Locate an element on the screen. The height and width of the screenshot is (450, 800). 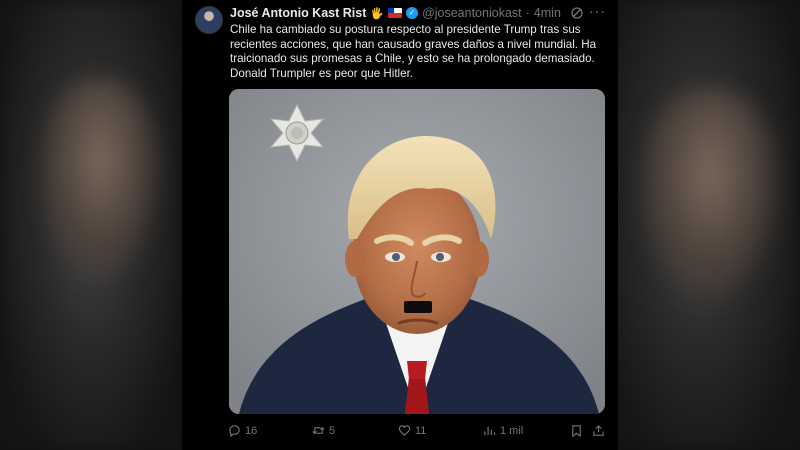
verified-badge-icon: ✓ is located at coordinates (412, 13).